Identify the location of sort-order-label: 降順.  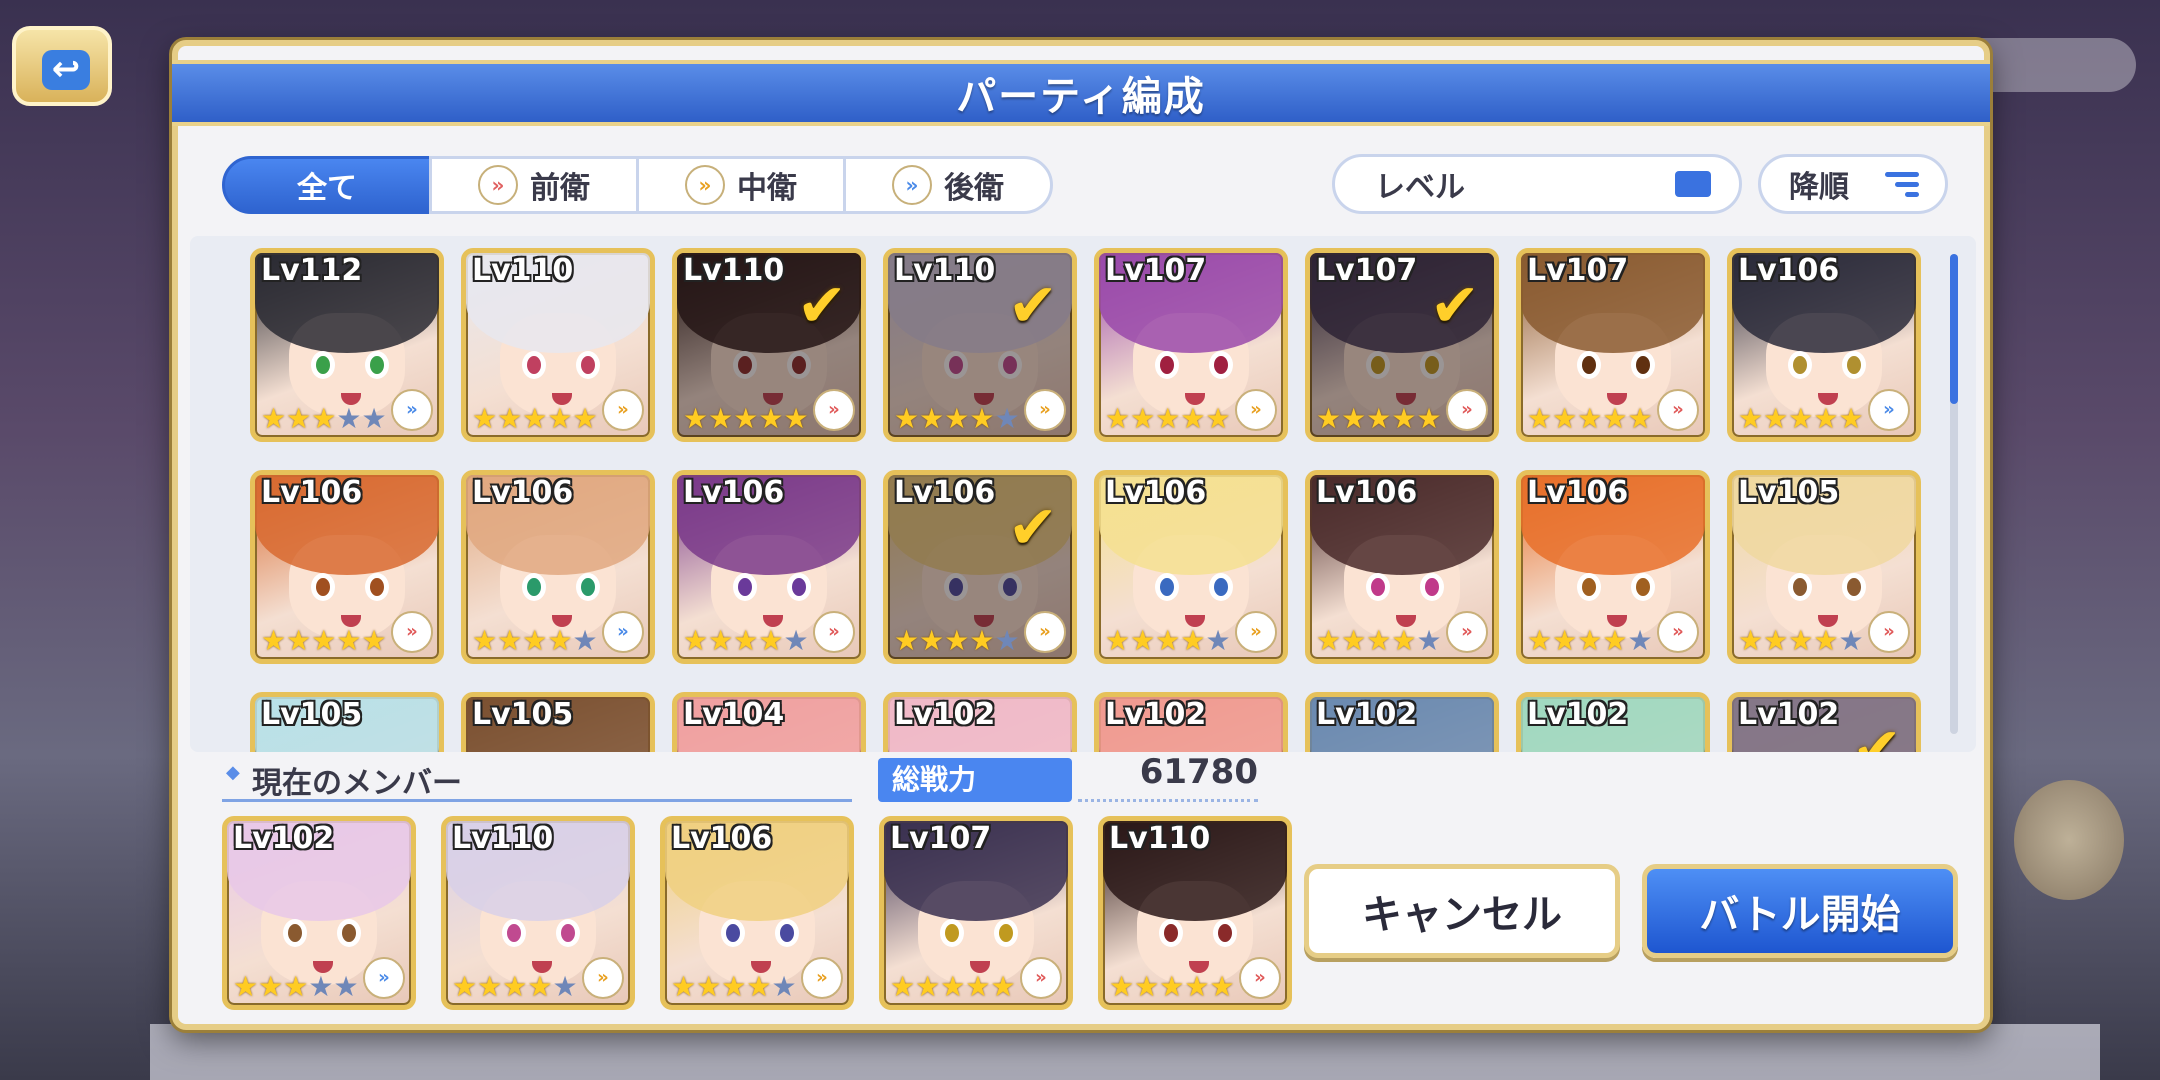
(1819, 187).